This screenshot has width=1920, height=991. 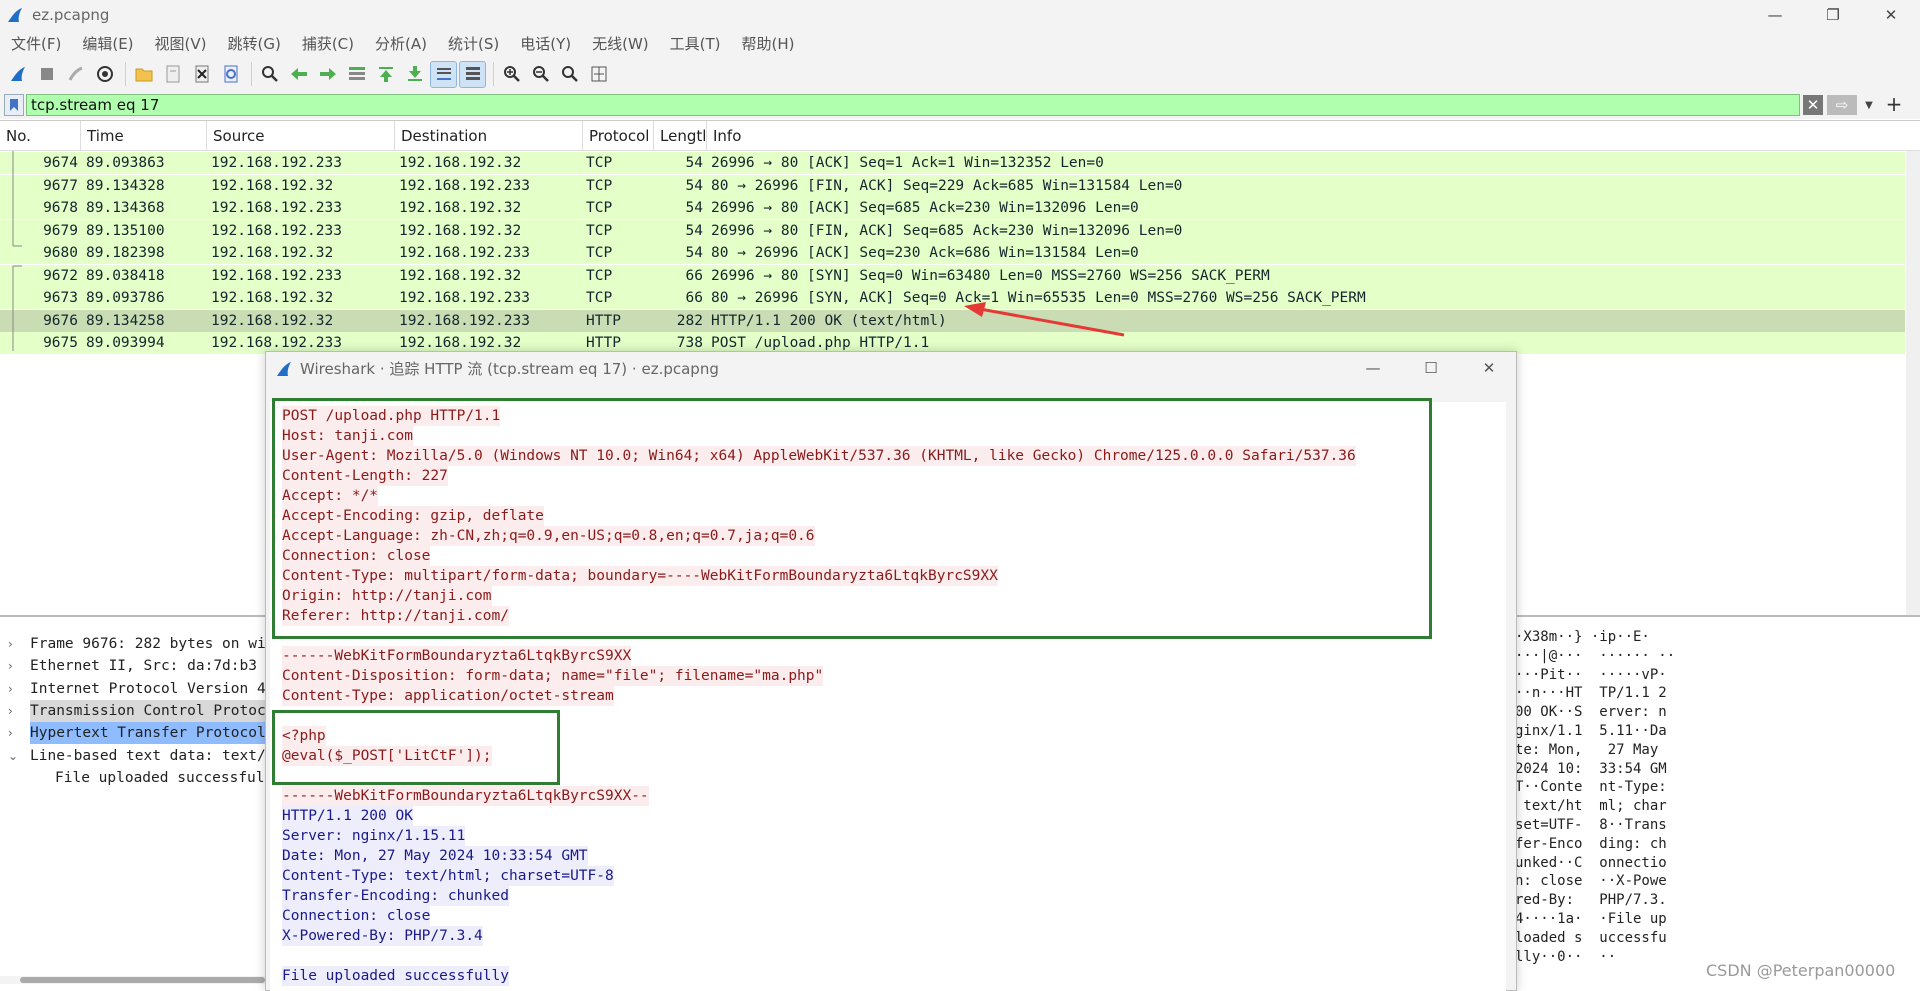 I want to click on clear-filter-icon: ✕, so click(x=1813, y=105).